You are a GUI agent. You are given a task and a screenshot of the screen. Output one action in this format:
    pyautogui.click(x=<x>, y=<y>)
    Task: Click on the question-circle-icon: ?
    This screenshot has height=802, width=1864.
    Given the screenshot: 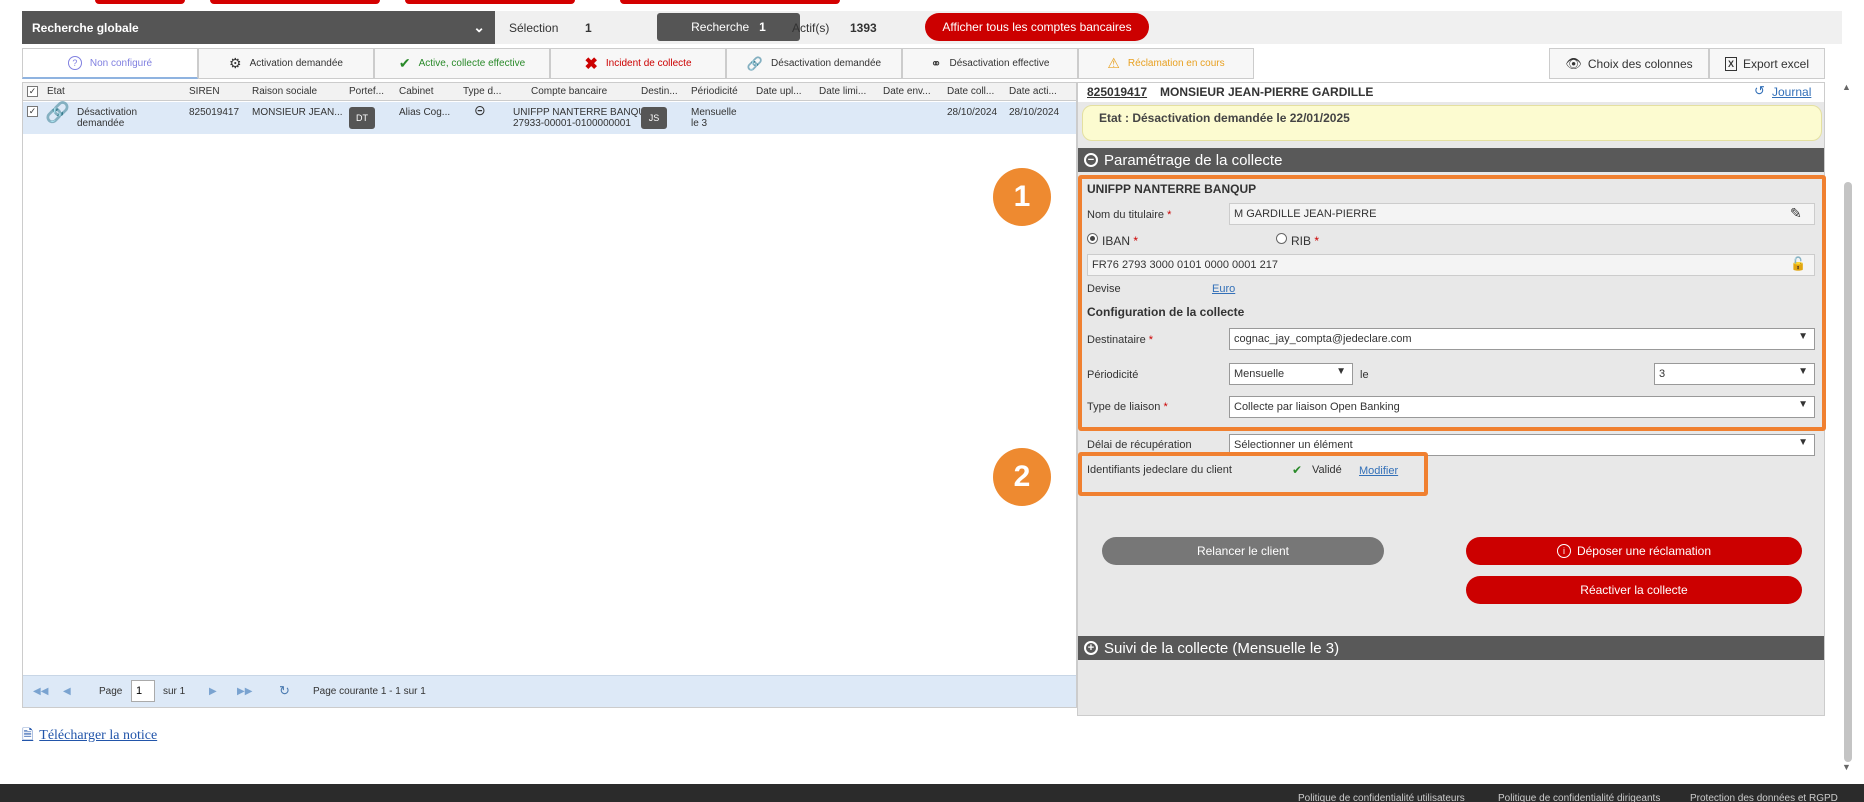 What is the action you would take?
    pyautogui.click(x=74, y=63)
    